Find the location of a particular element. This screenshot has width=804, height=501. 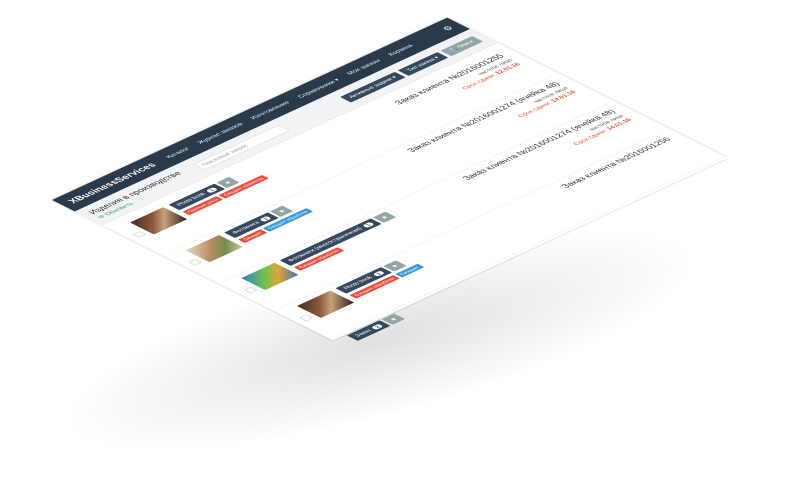

nav-cart: Корзина is located at coordinates (401, 49).